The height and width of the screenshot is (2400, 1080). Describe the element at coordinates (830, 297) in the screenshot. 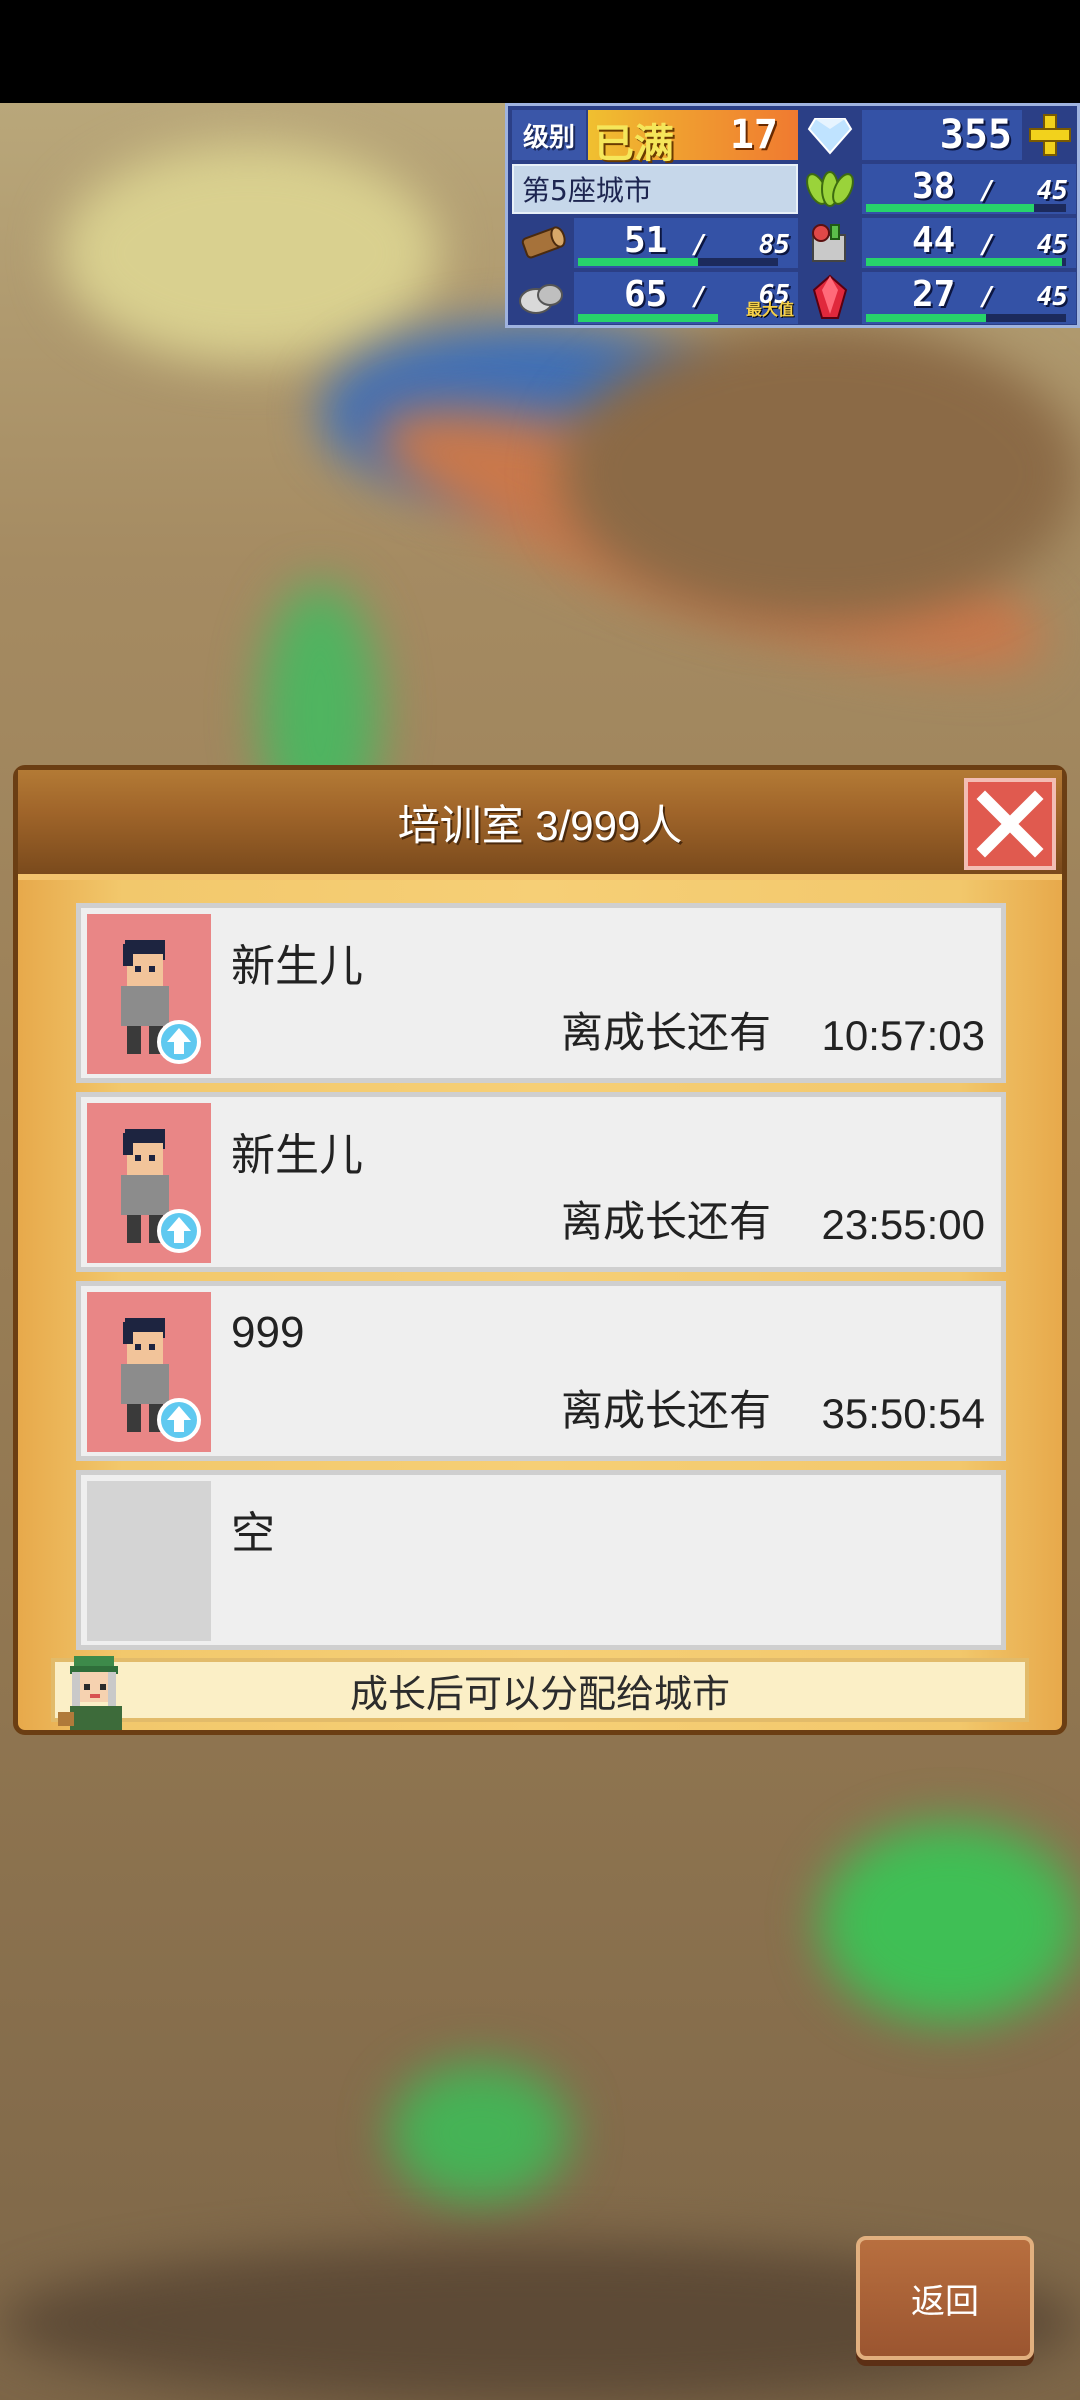

I see `red-crystal-icon` at that location.